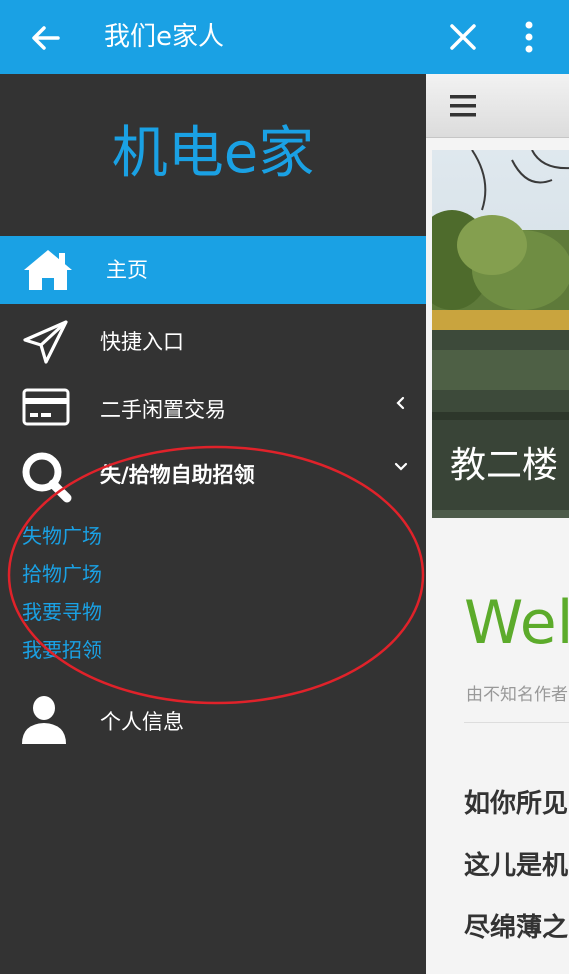 This screenshot has height=974, width=569. I want to click on drawer-item-label: 主页, so click(127, 270).